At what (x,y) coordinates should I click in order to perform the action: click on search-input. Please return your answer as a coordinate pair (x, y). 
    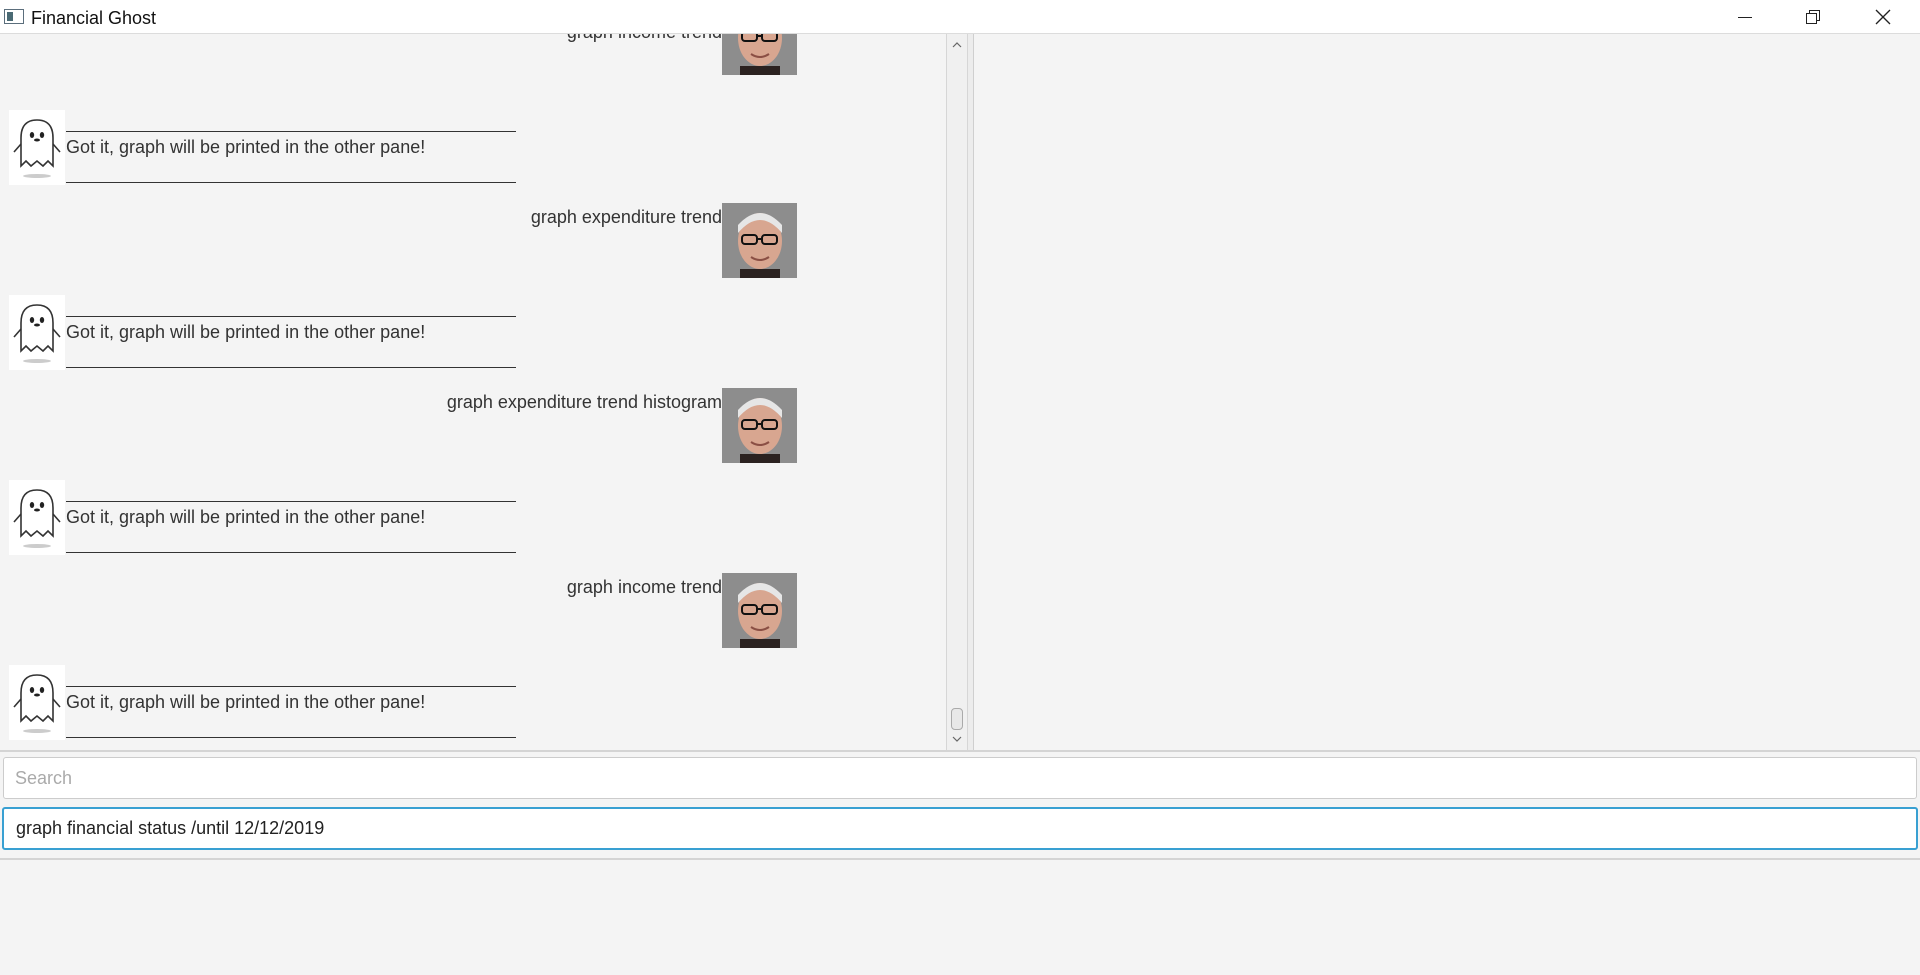
    Looking at the image, I should click on (960, 778).